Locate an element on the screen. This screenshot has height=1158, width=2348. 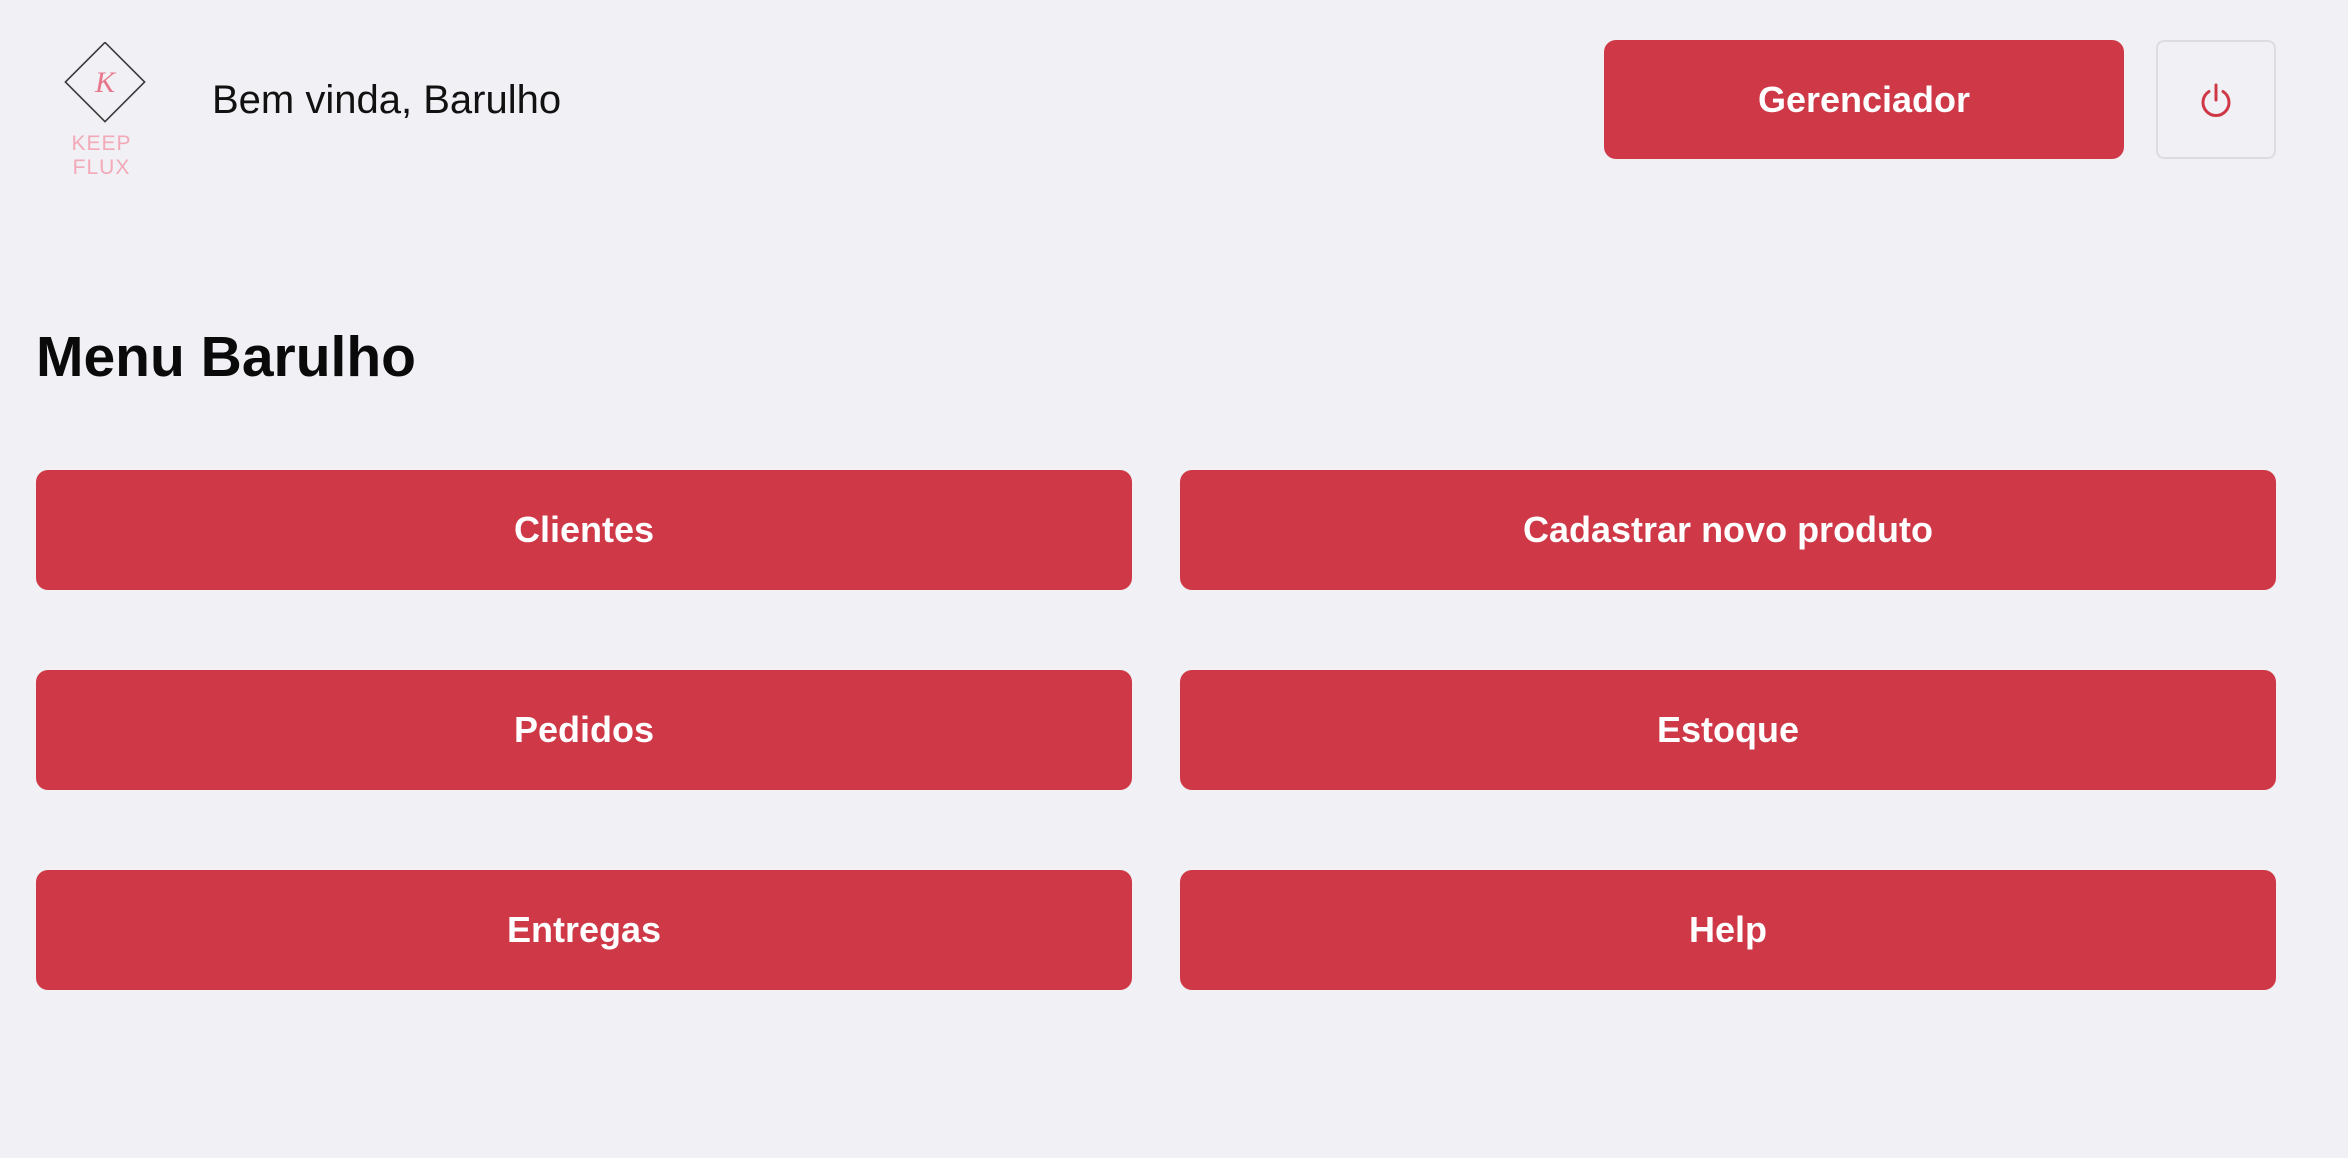
page-title: Menu Barulho is located at coordinates (226, 357).